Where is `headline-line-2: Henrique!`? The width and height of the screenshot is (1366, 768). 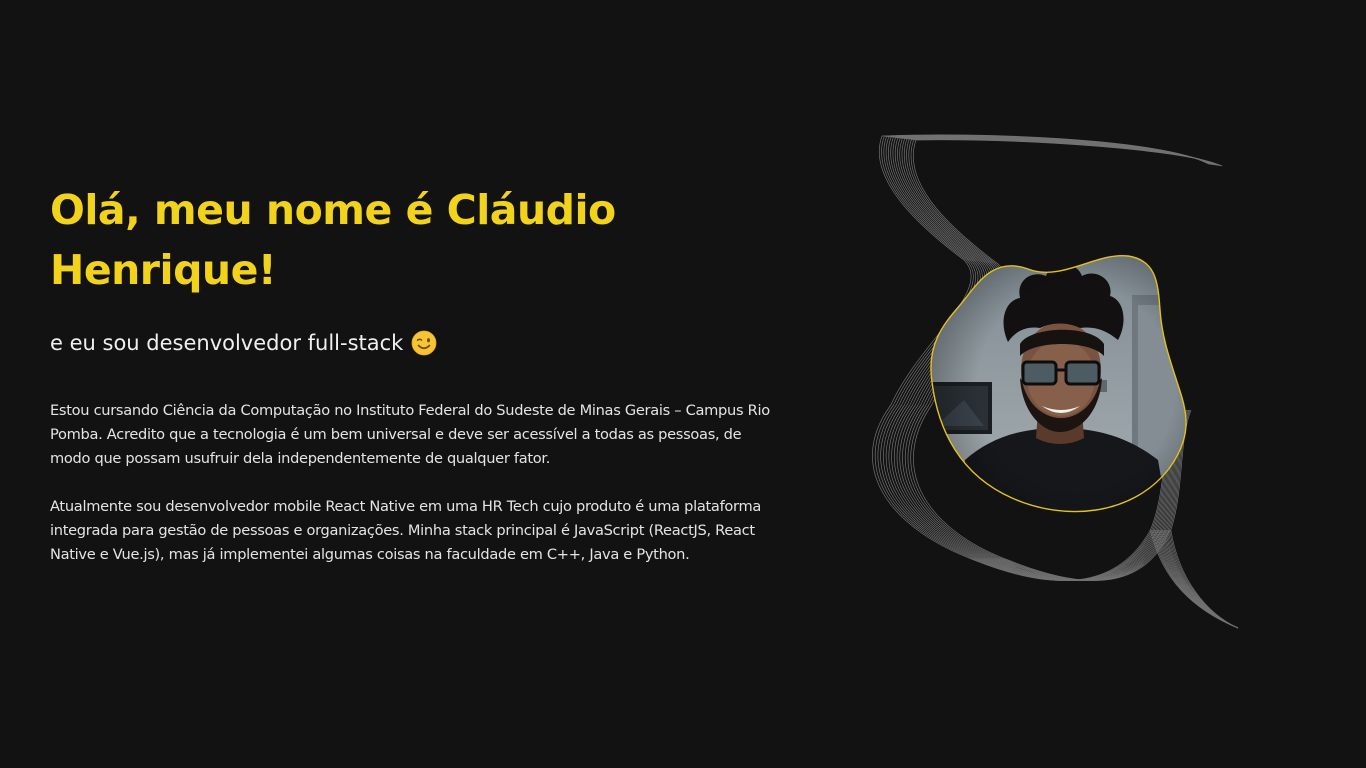
headline-line-2: Henrique! is located at coordinates (163, 270).